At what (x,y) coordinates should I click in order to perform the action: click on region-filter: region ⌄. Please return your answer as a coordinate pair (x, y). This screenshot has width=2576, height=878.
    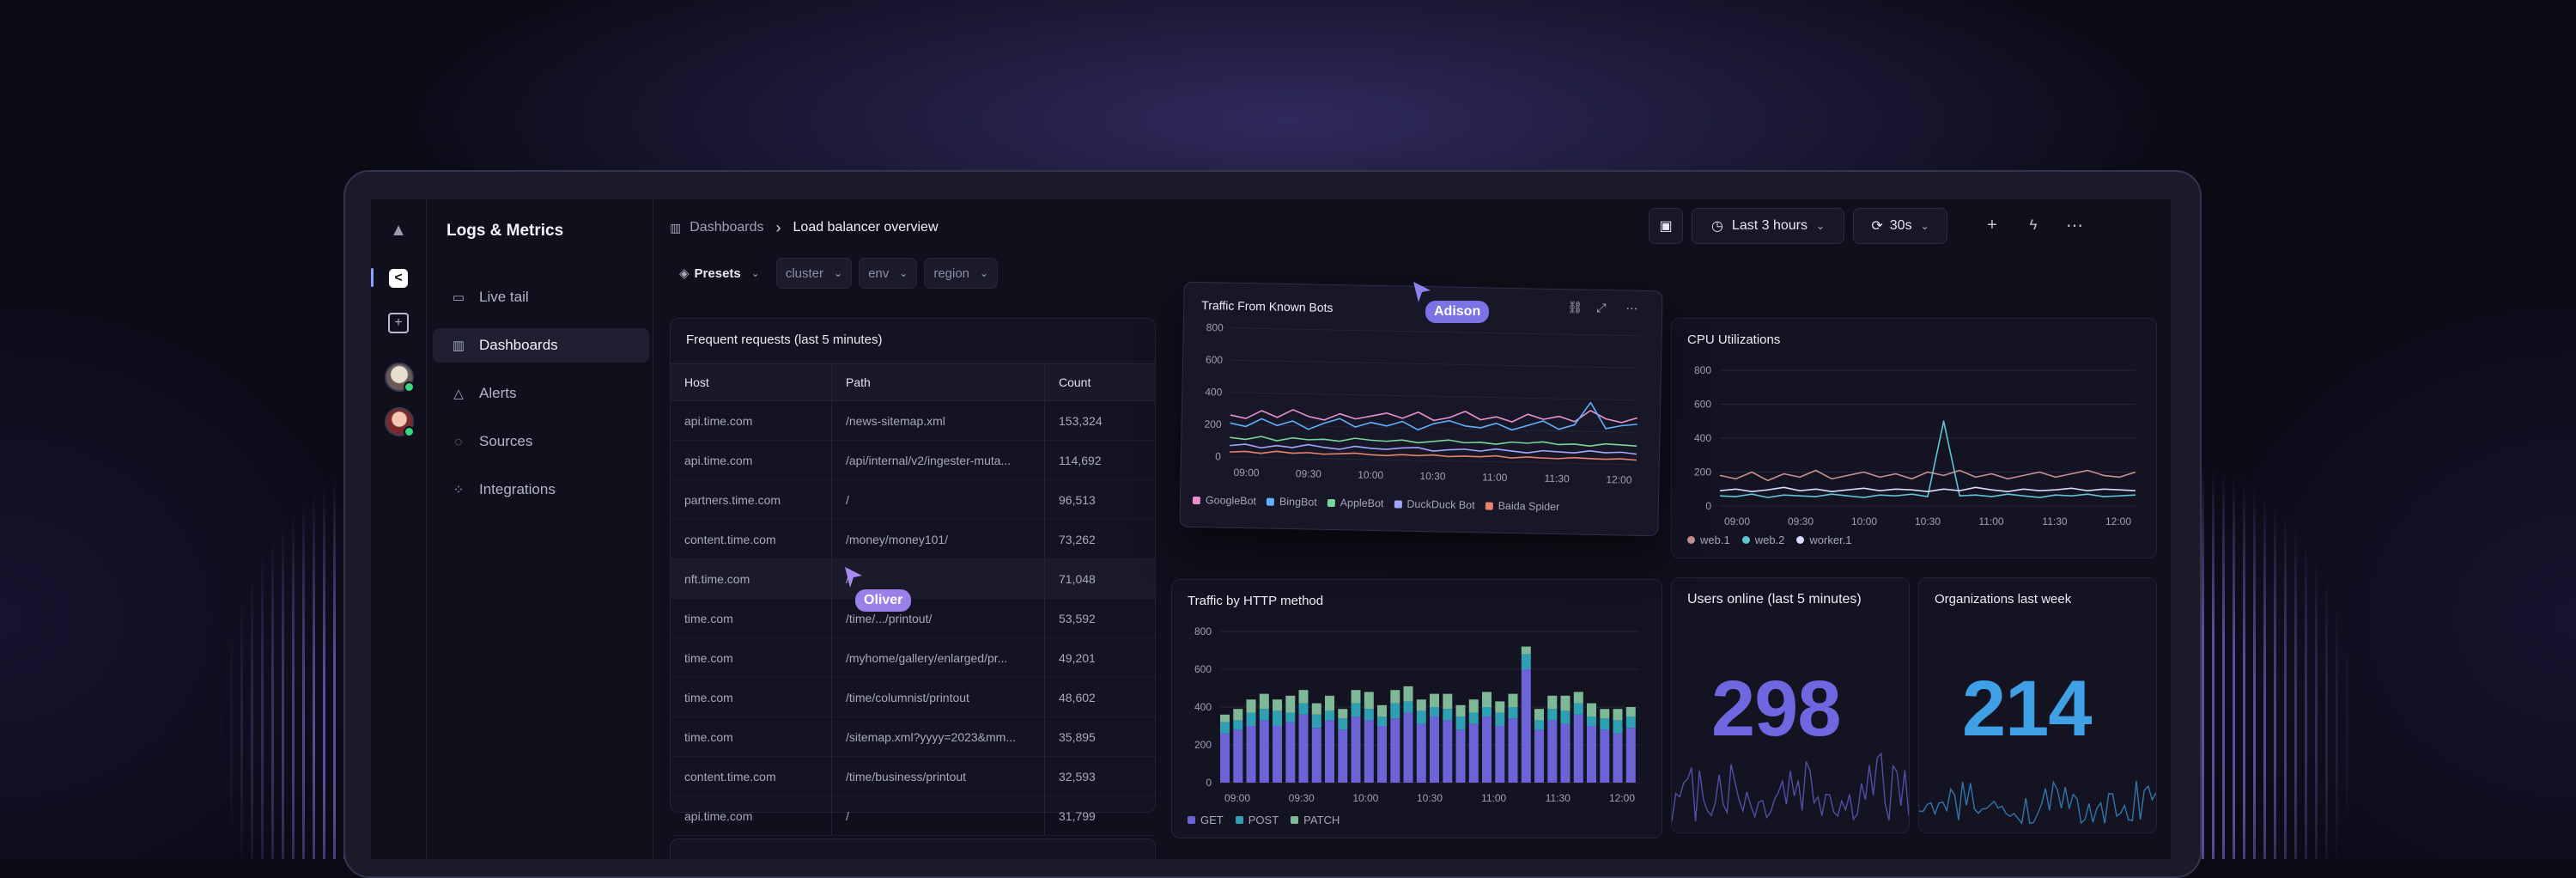
    Looking at the image, I should click on (962, 273).